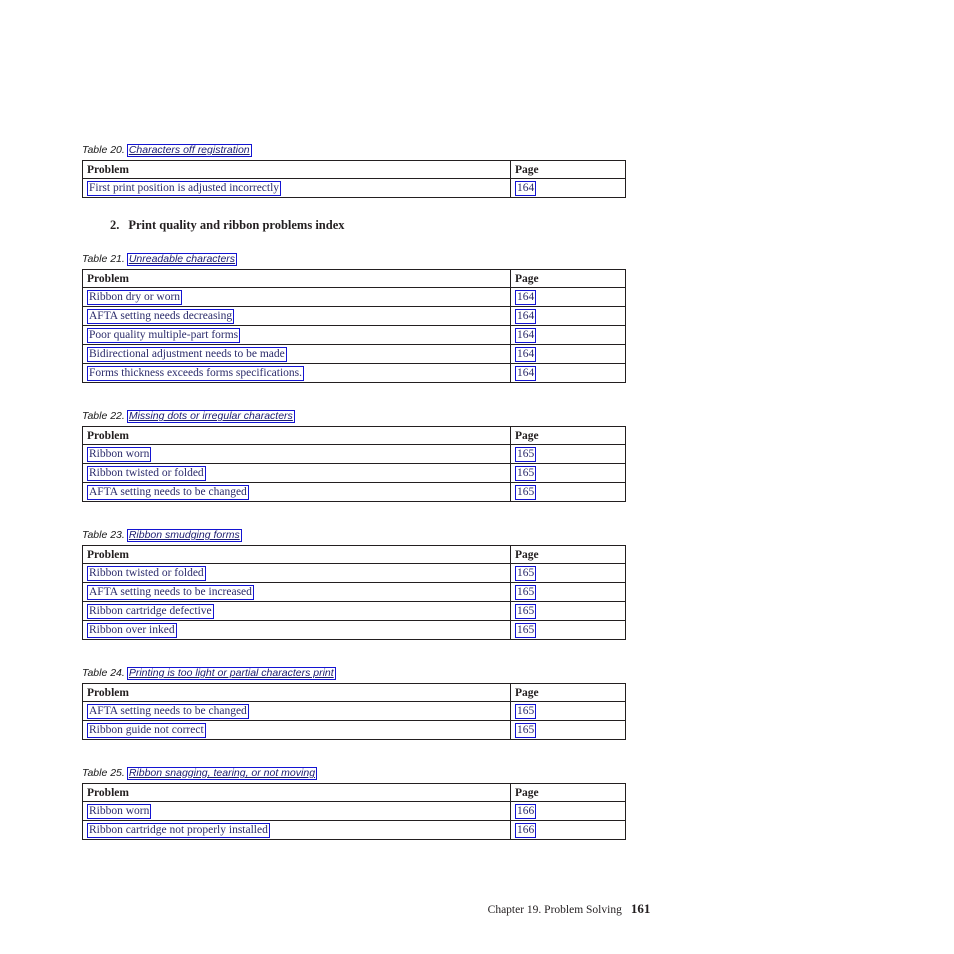 This screenshot has width=954, height=954. What do you see at coordinates (115, 225) in the screenshot?
I see `section-heading-number: 2.` at bounding box center [115, 225].